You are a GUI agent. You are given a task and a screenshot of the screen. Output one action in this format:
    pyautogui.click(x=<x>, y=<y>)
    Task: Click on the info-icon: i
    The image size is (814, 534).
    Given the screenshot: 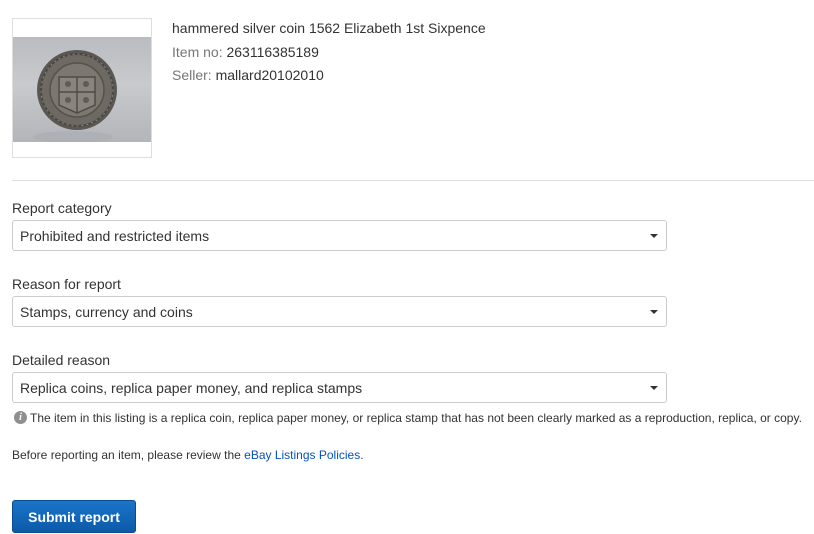 What is the action you would take?
    pyautogui.click(x=20, y=418)
    